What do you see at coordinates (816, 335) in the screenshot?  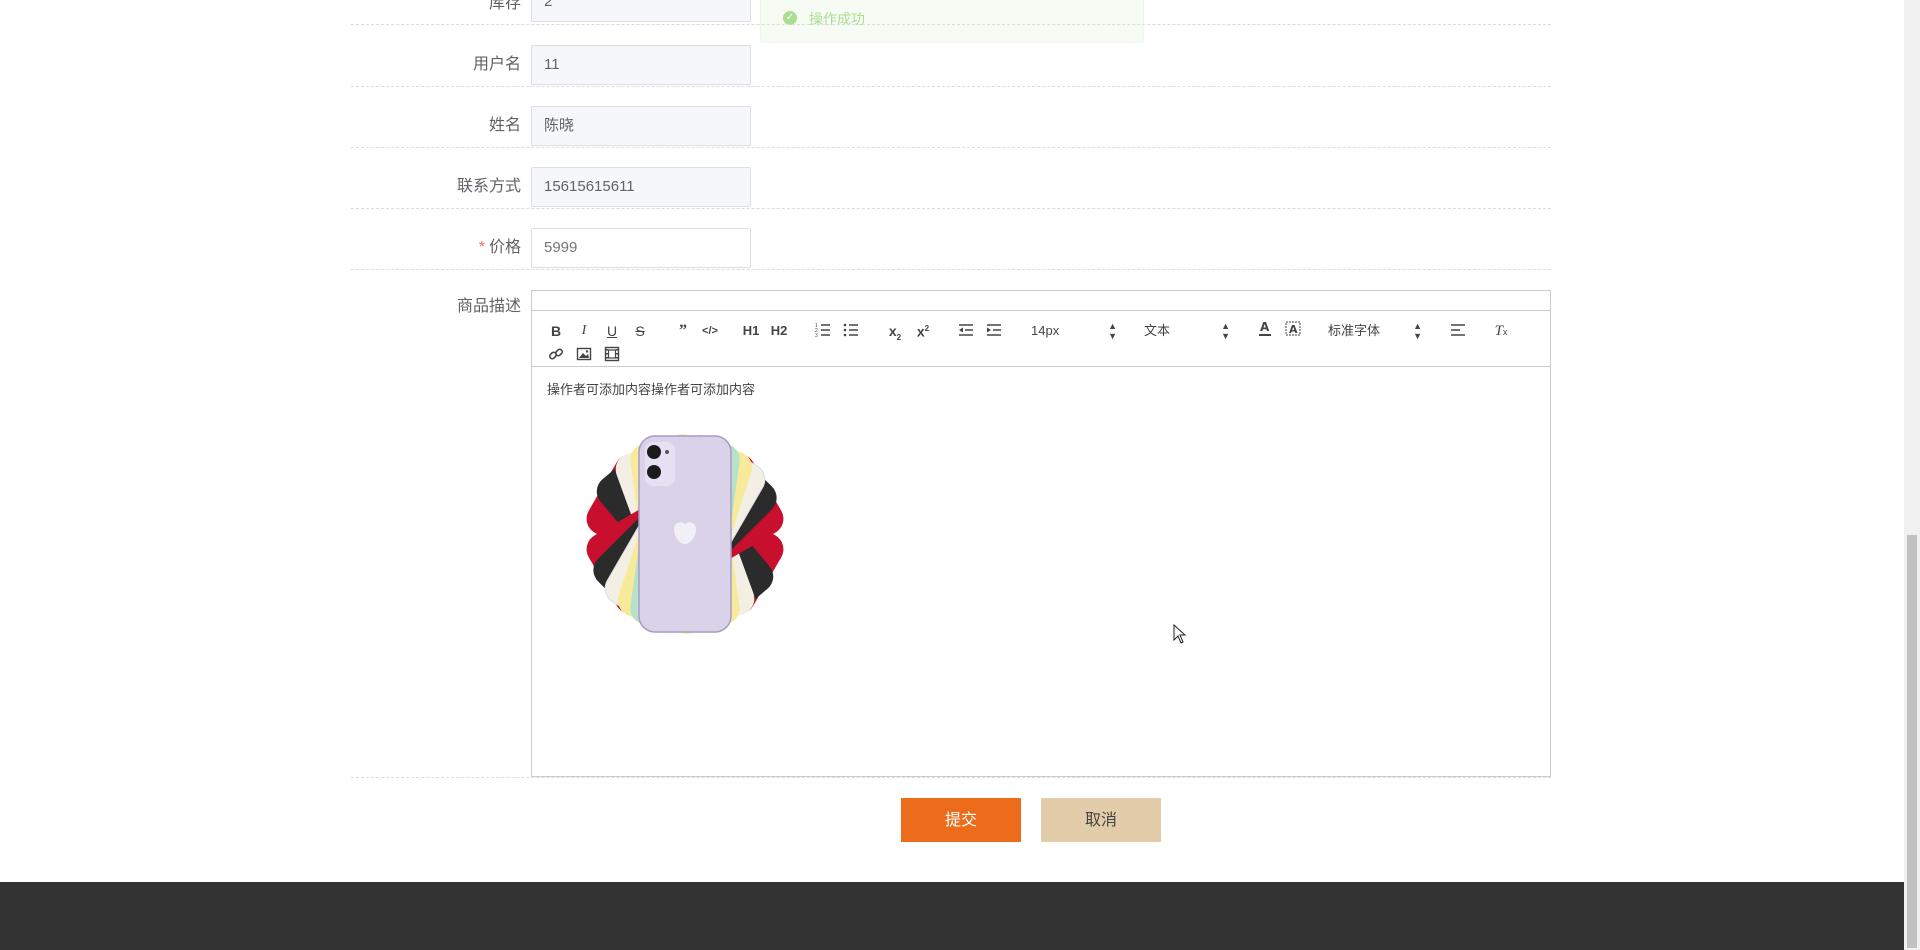 I see `svg-text: 3` at bounding box center [816, 335].